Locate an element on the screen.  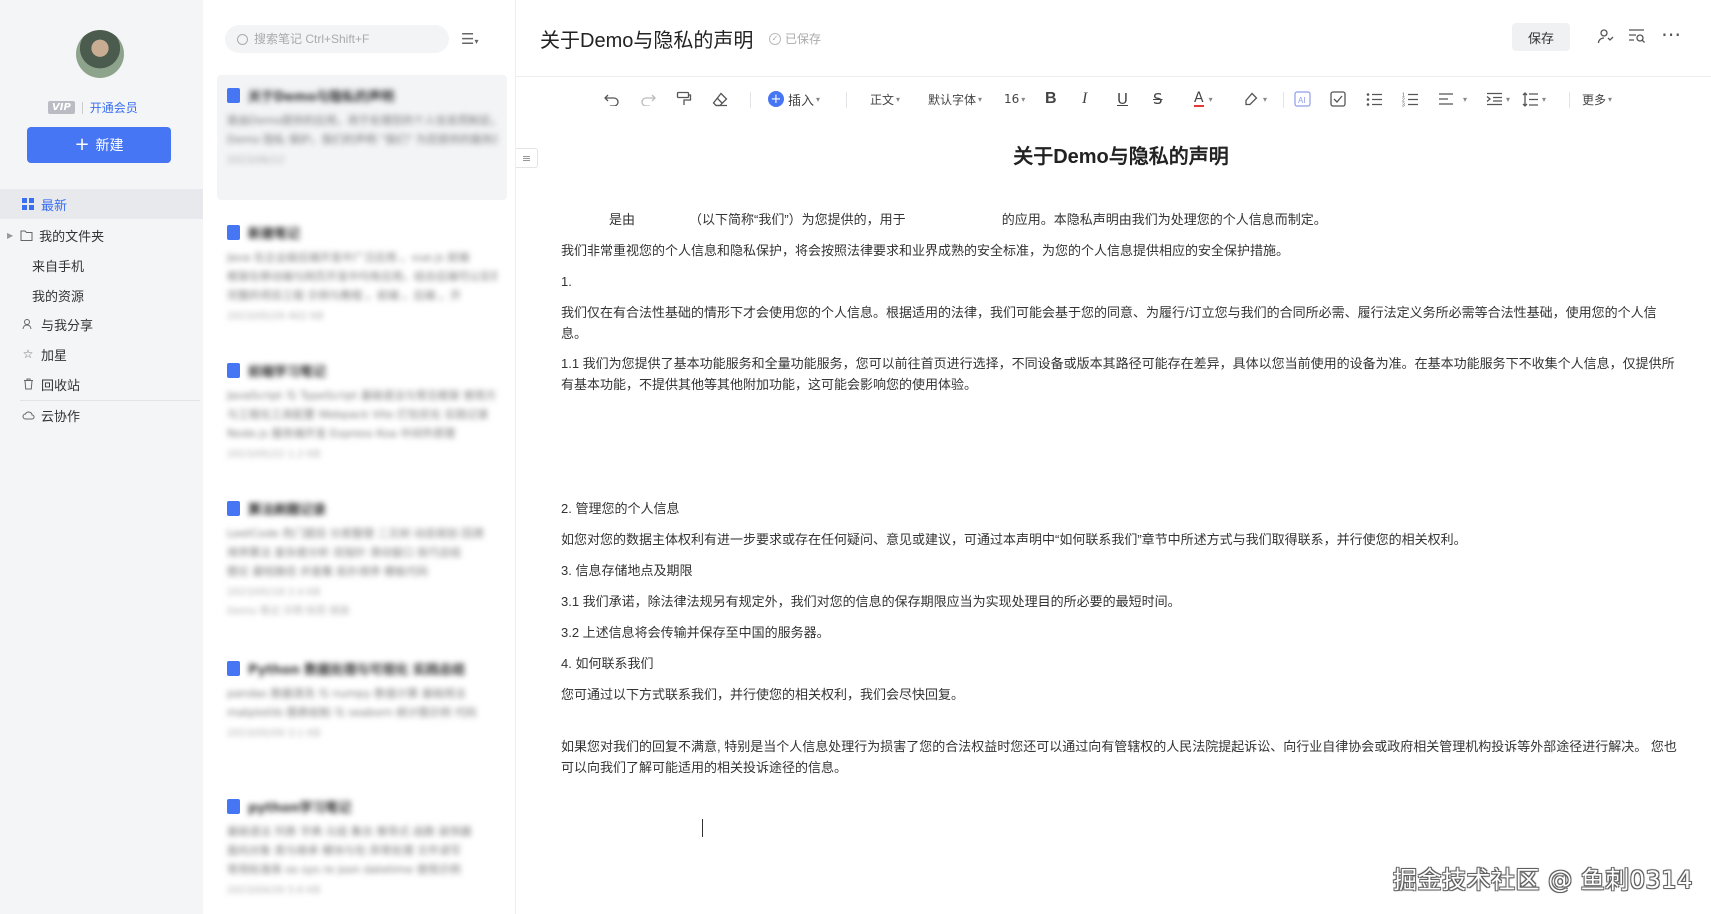
font-family-select: 默认字体 ▾ is located at coordinates (955, 99).